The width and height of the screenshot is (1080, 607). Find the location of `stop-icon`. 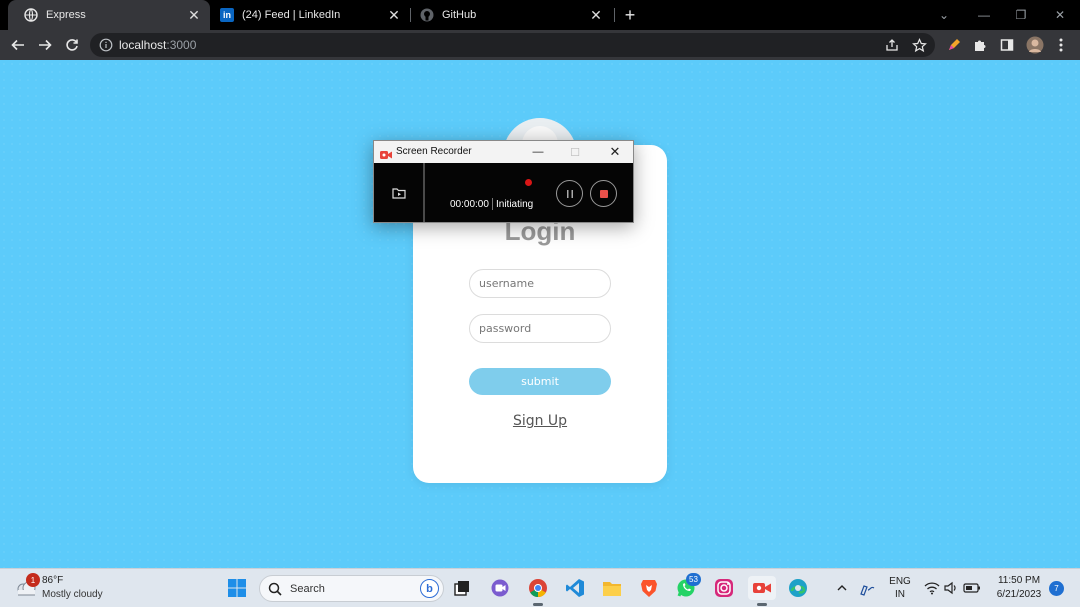

stop-icon is located at coordinates (603, 193).